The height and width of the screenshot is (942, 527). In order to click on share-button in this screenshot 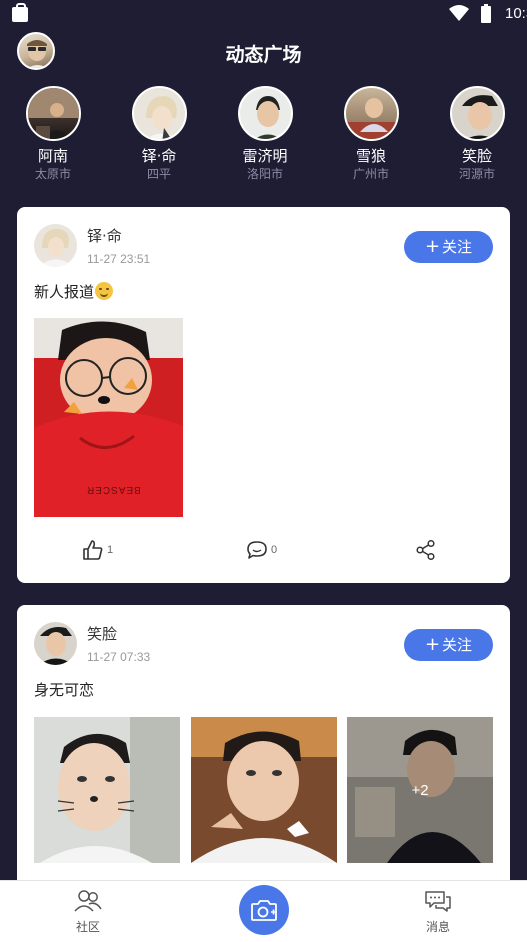, I will do `click(426, 550)`.